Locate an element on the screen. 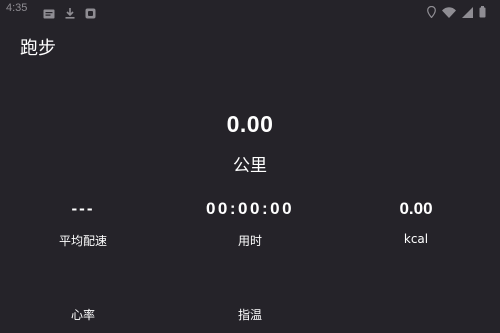 Image resolution: width=500 pixels, height=333 pixels. status-system-icons is located at coordinates (456, 12).